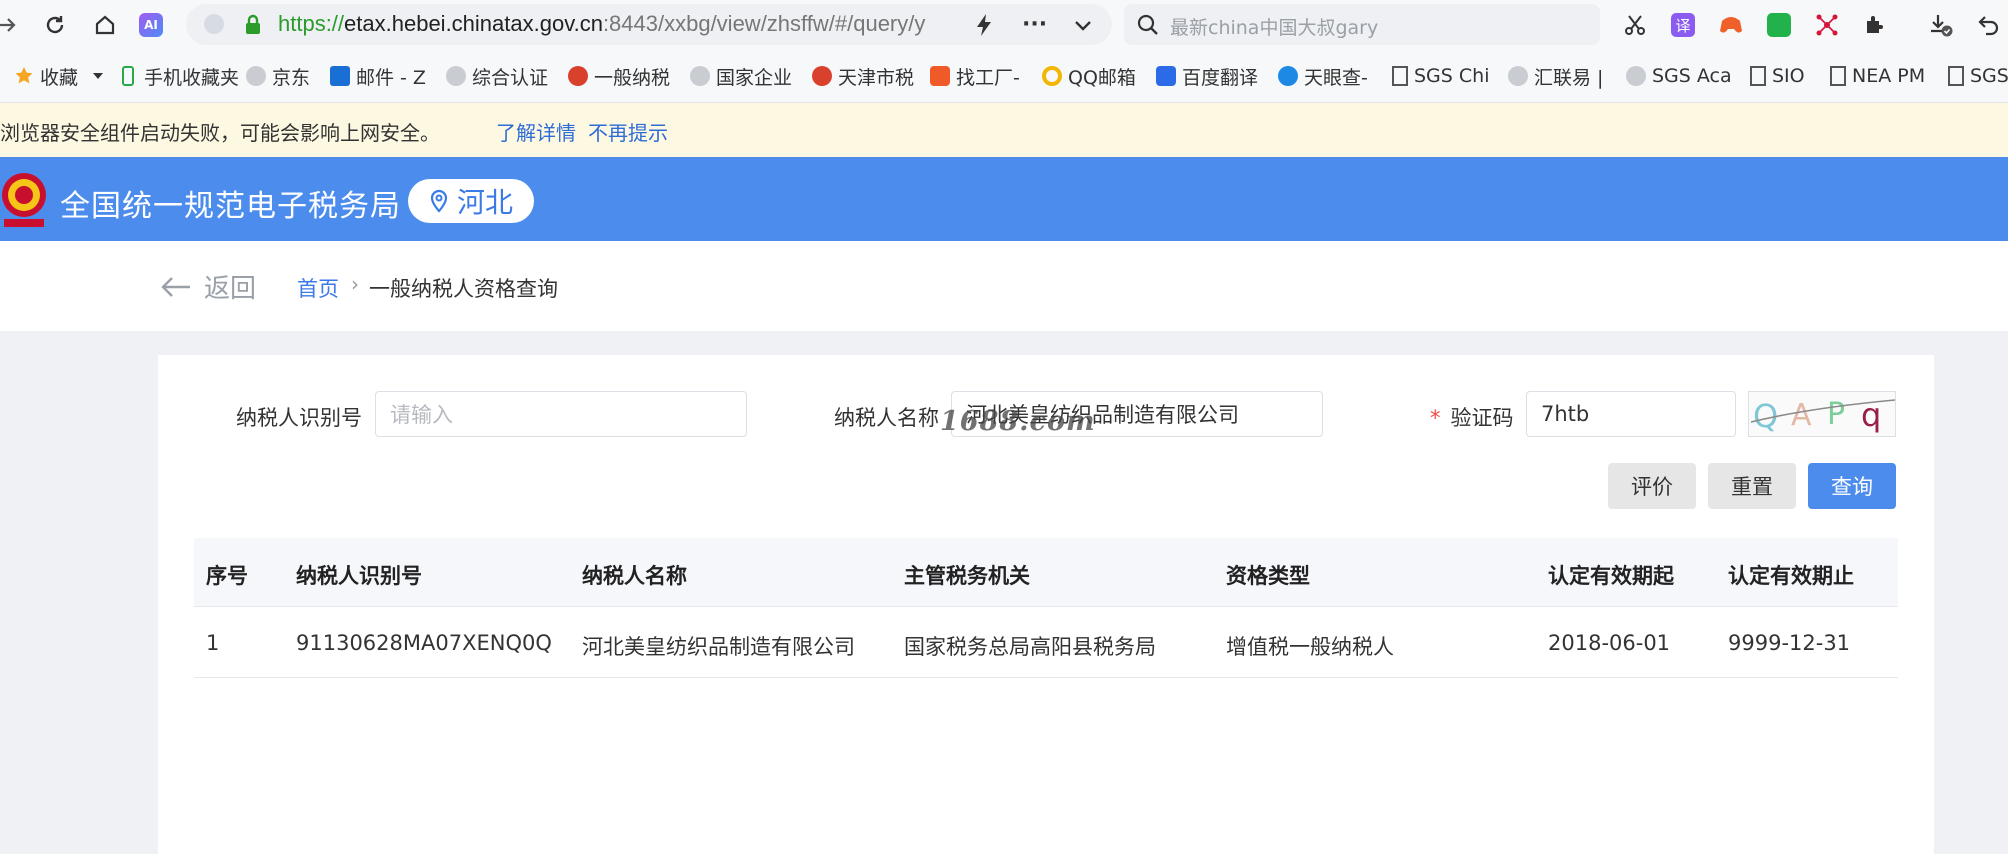 The image size is (2008, 854). What do you see at coordinates (253, 27) in the screenshot?
I see `lock-icon` at bounding box center [253, 27].